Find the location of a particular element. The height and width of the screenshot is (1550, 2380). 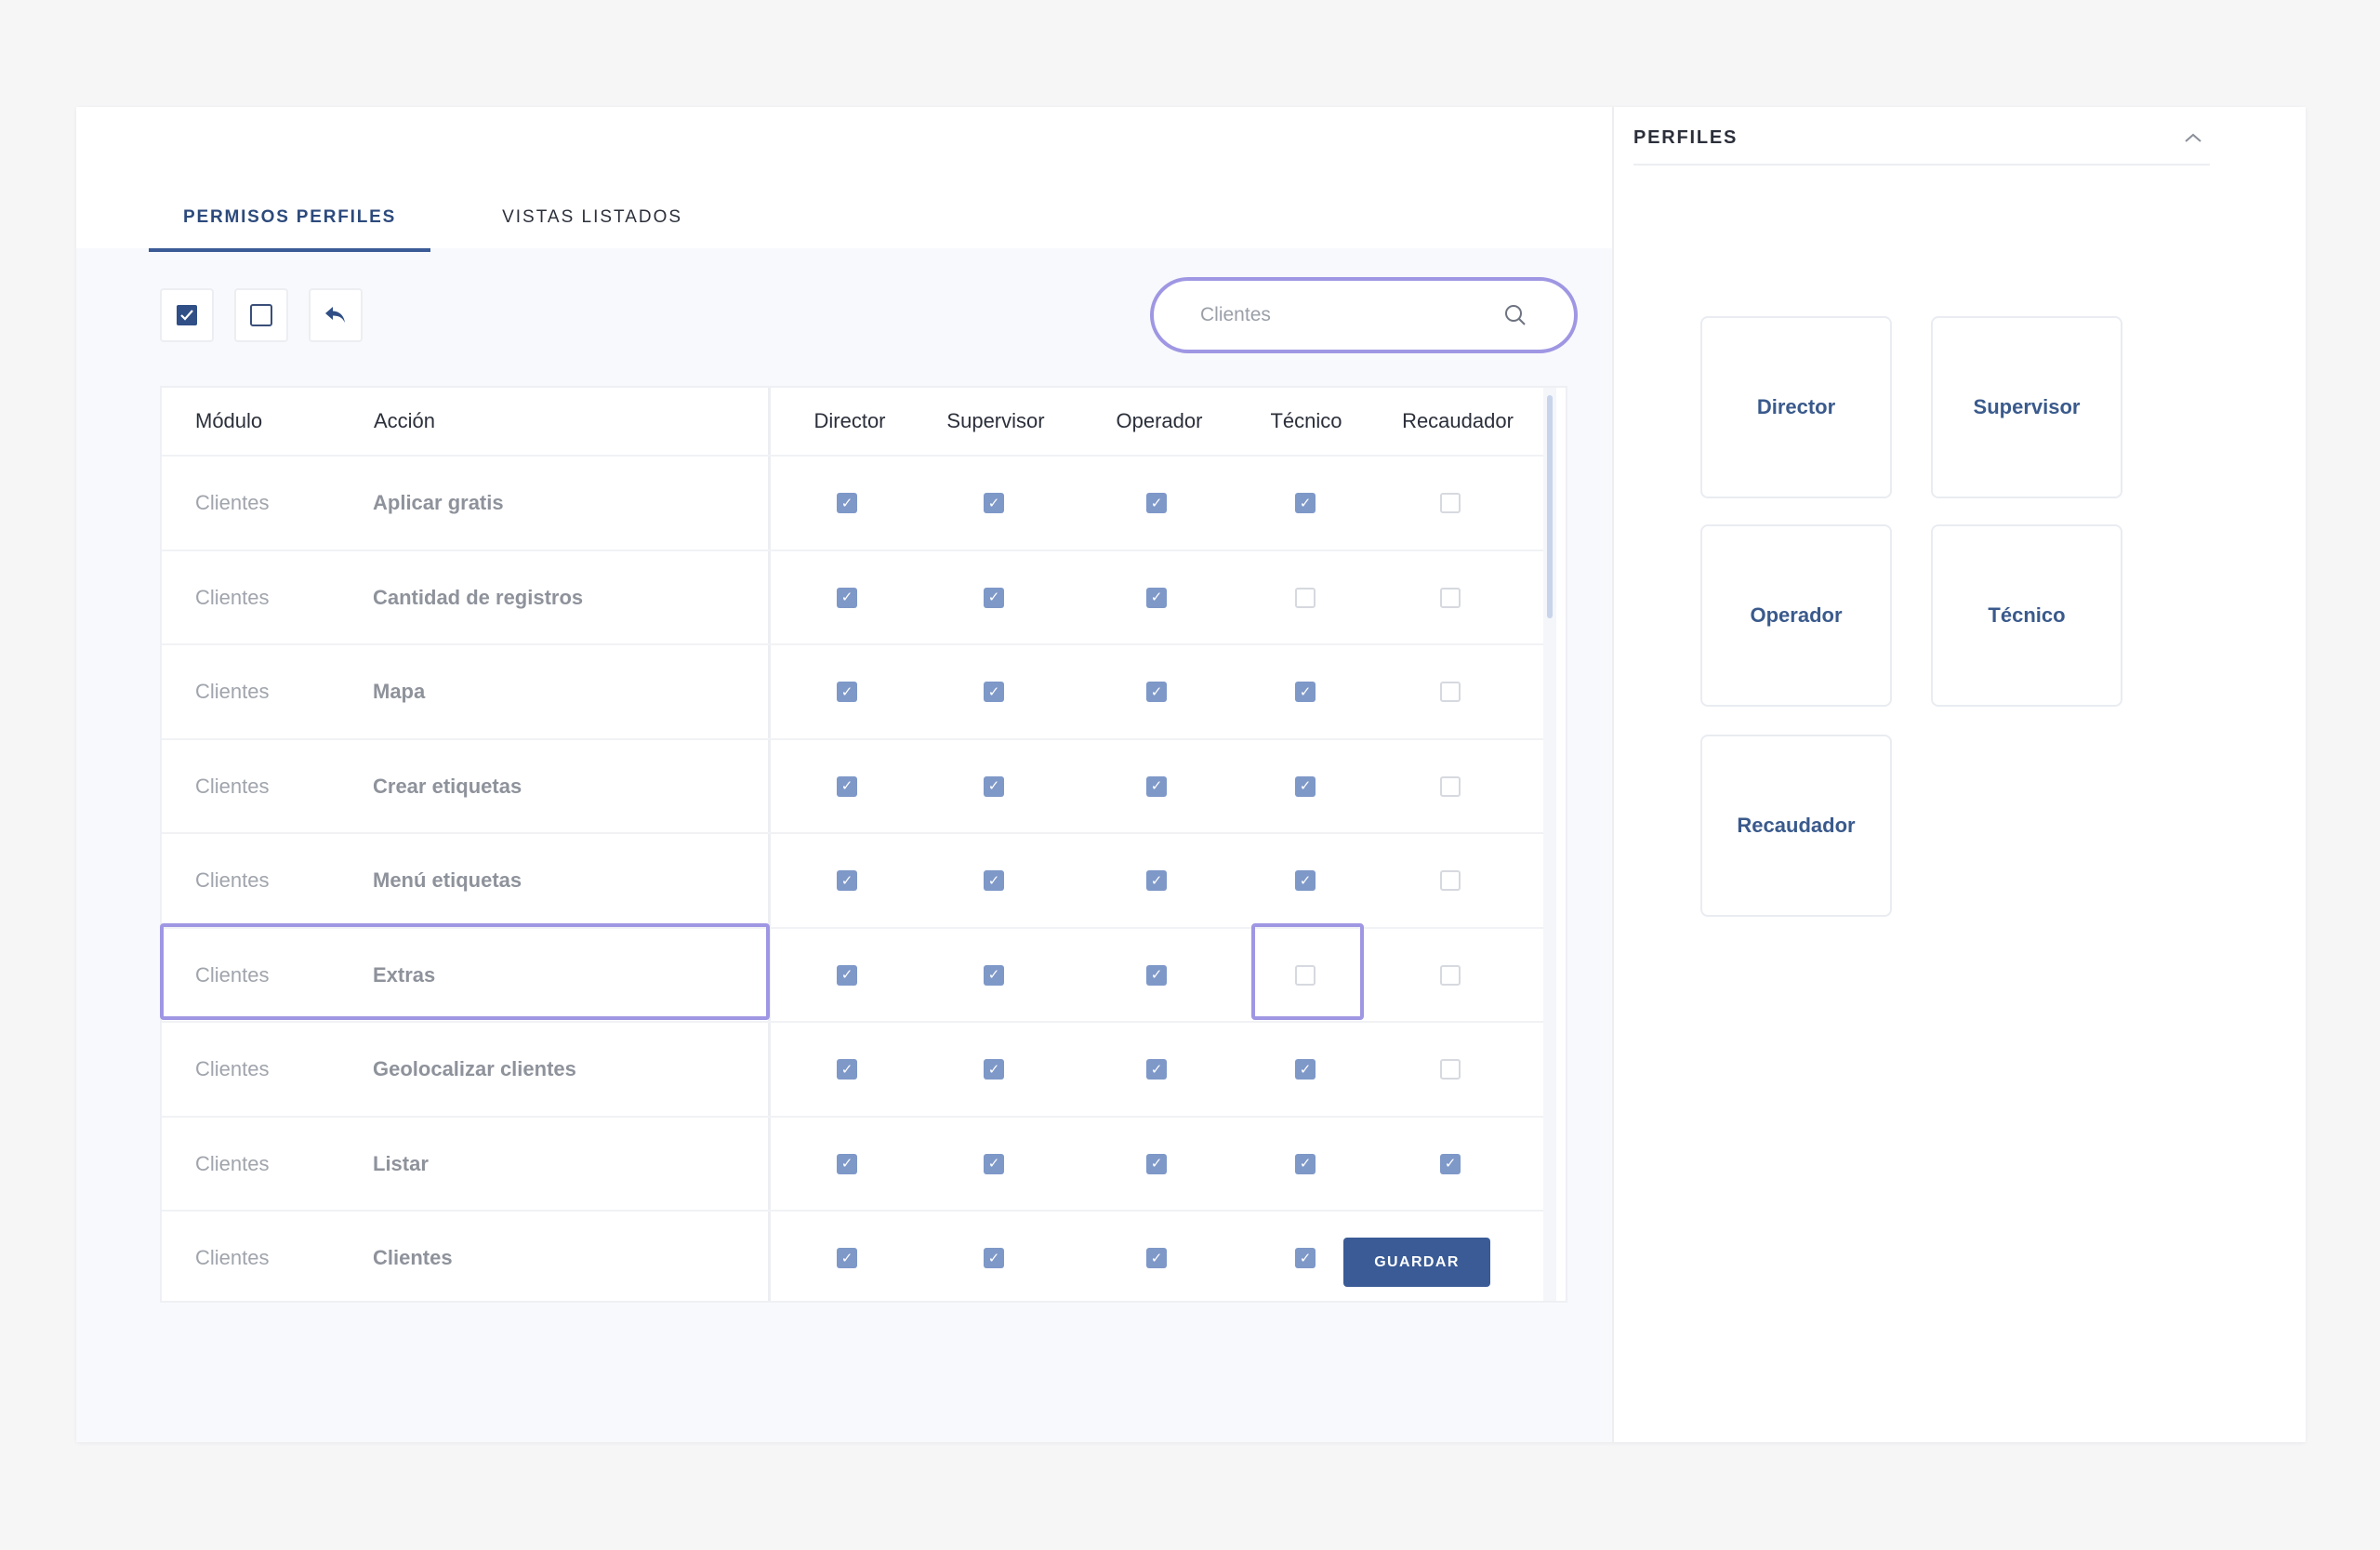

profile-card-tecnico: Técnico is located at coordinates (2026, 615).